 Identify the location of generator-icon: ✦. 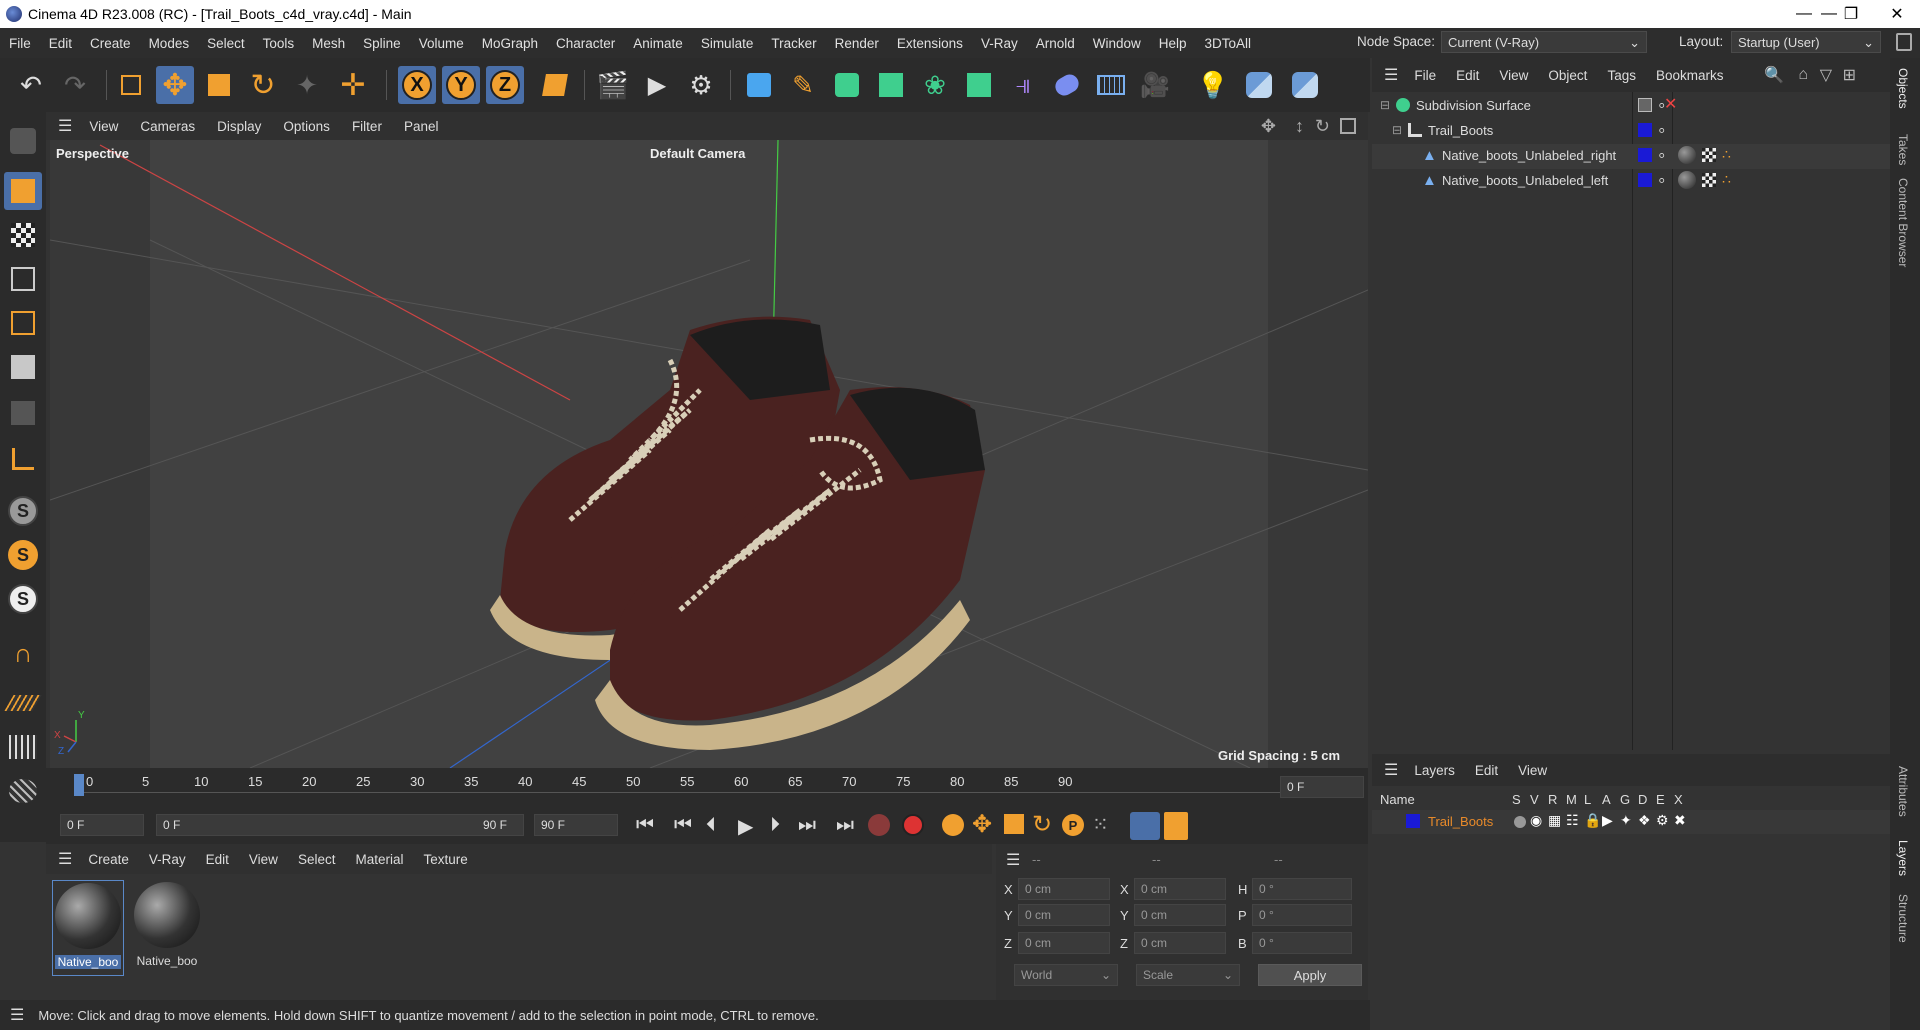
(1626, 820).